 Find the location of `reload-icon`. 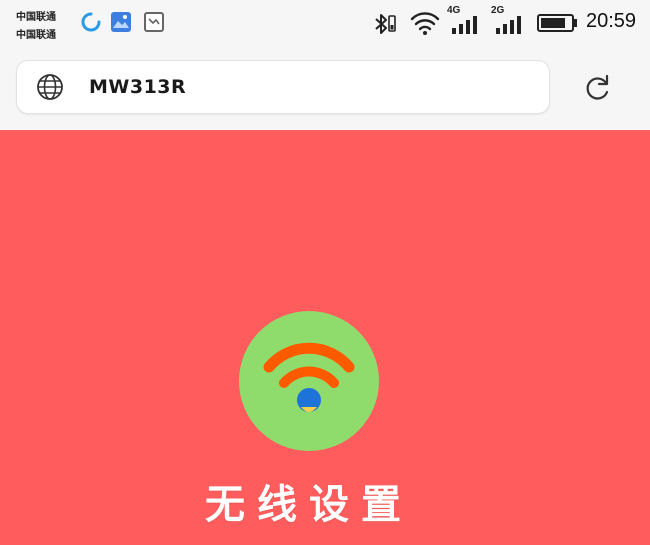

reload-icon is located at coordinates (597, 87).